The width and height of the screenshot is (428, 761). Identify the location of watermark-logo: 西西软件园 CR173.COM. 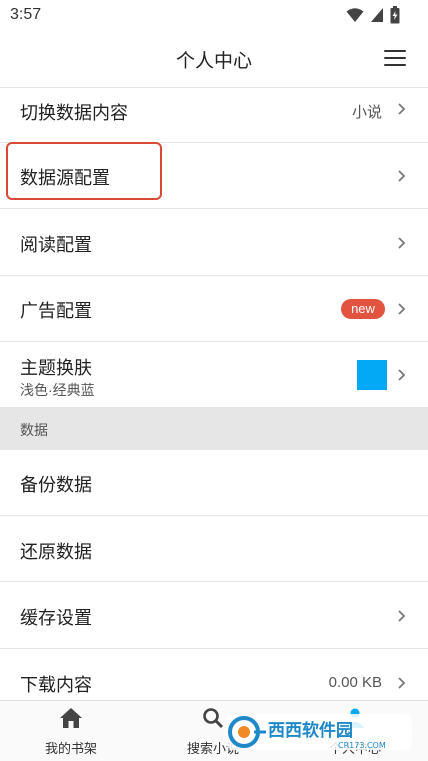
(319, 732).